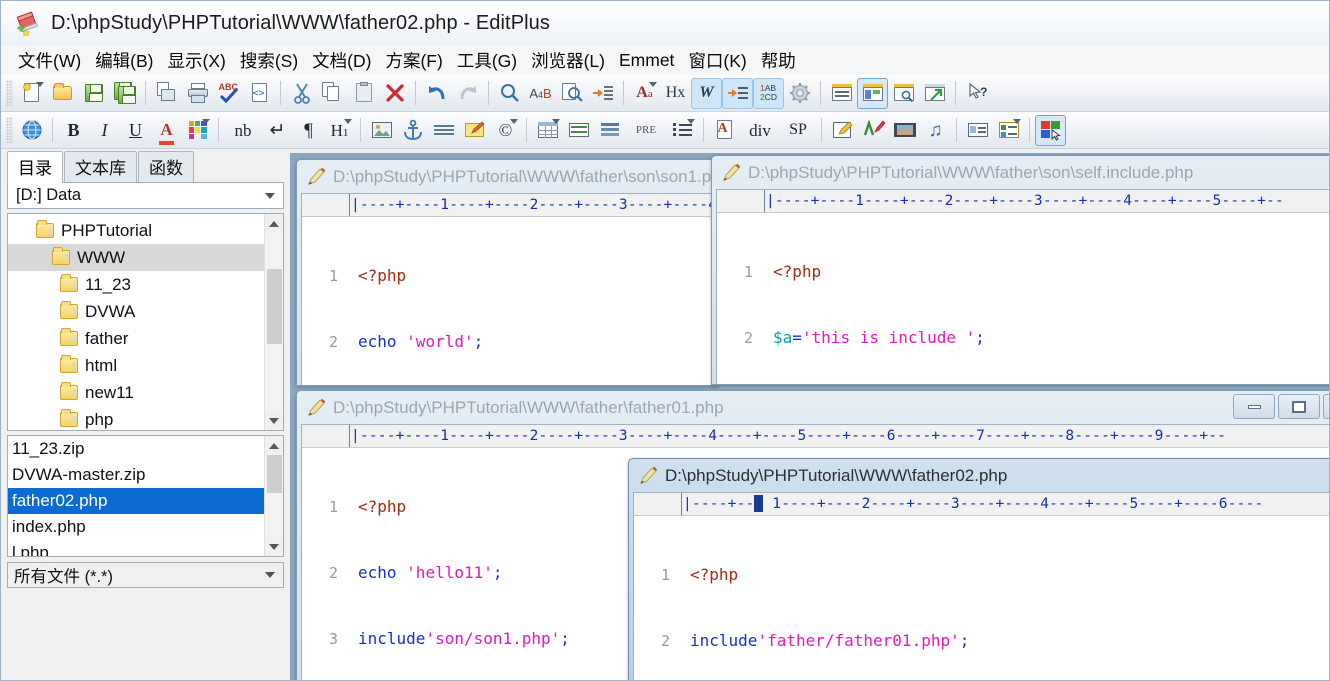  What do you see at coordinates (1326, 406) in the screenshot?
I see `close-button: ✕` at bounding box center [1326, 406].